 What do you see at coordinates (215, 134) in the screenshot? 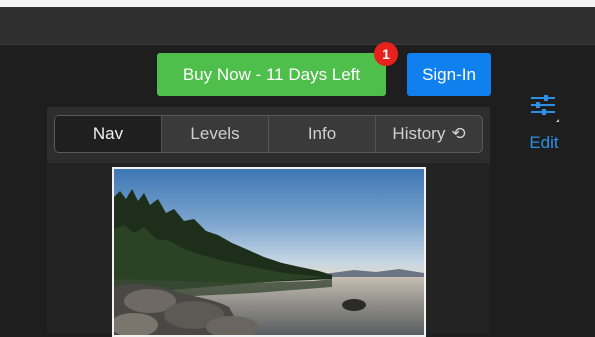
I see `tab-levels: Levels` at bounding box center [215, 134].